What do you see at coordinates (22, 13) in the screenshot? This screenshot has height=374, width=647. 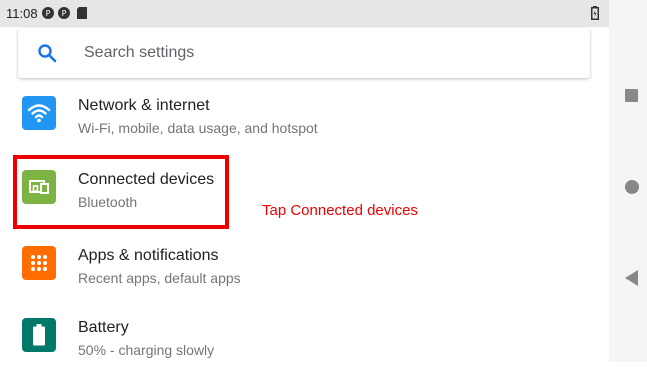 I see `status-time: 11:08` at bounding box center [22, 13].